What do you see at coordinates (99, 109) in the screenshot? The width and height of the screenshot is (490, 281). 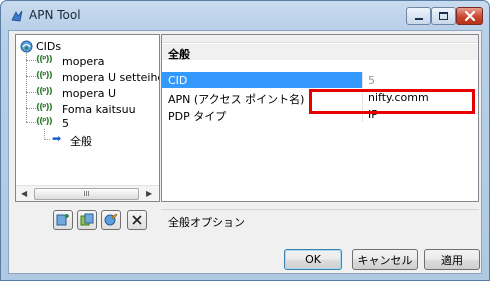 I see `tree-item-label: Foma kaitsuu` at bounding box center [99, 109].